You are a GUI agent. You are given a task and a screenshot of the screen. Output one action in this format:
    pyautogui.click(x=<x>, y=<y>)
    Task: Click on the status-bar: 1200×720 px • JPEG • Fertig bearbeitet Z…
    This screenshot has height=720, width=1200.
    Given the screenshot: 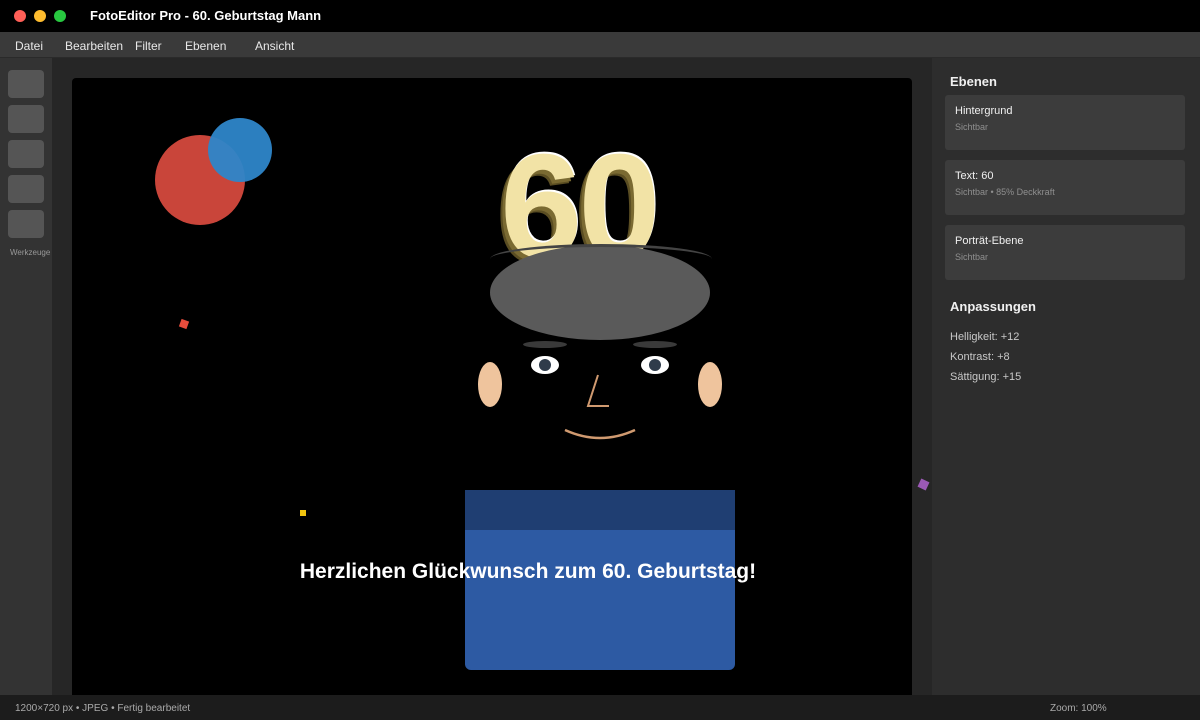 What is the action you would take?
    pyautogui.click(x=600, y=707)
    